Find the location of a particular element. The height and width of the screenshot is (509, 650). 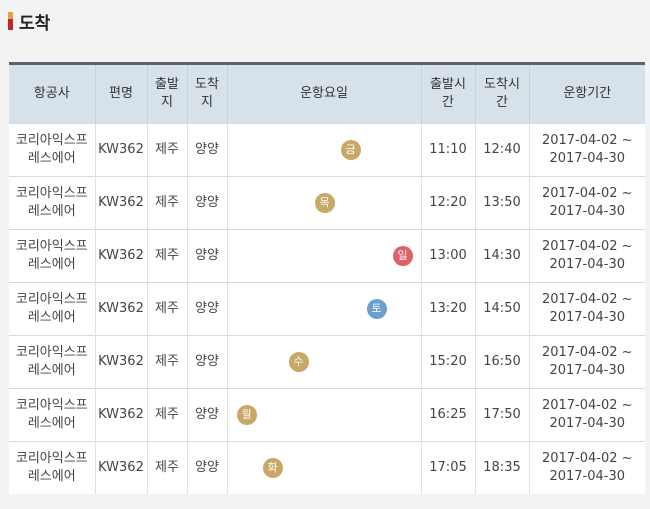

title-marker-icon is located at coordinates (10, 21).